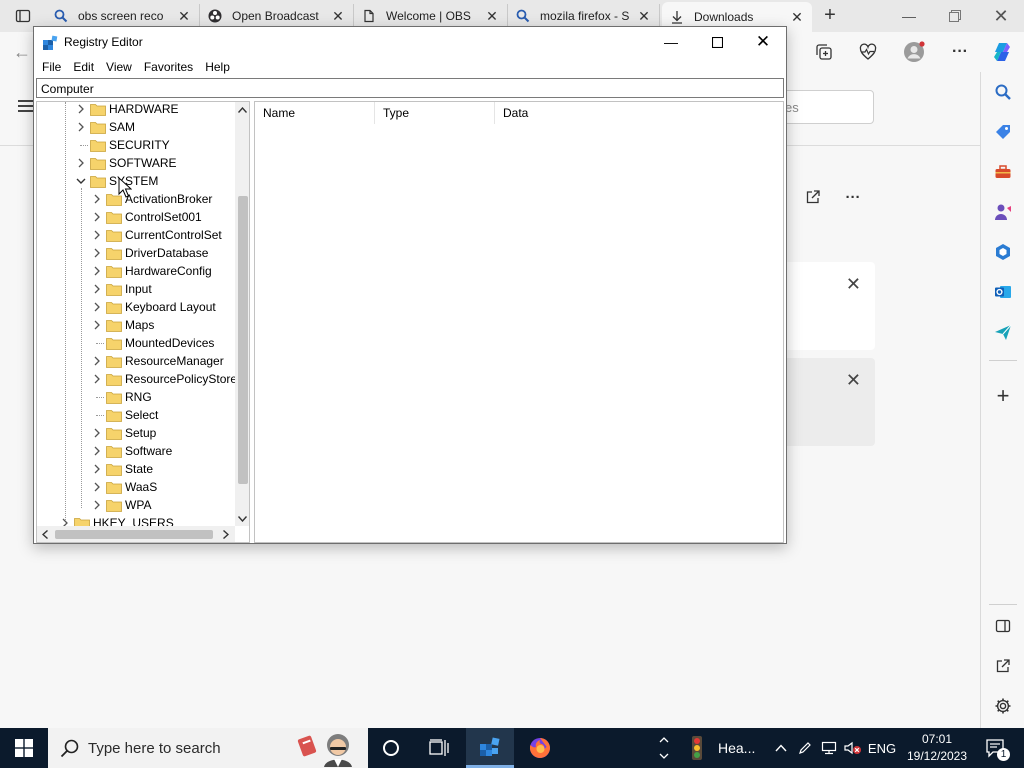  I want to click on tree-node-currentcontrolset: CurrentControlSet, so click(155, 235).